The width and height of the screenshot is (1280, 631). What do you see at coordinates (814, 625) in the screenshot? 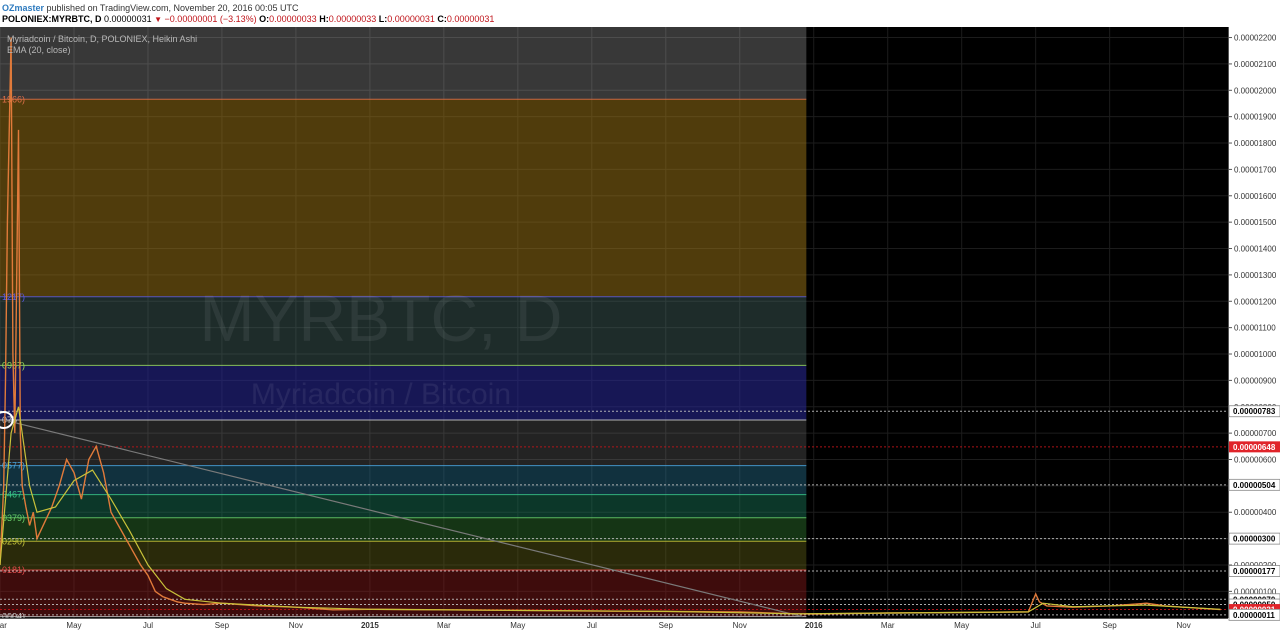
I see `time-axis-tick-label: 2016` at bounding box center [814, 625].